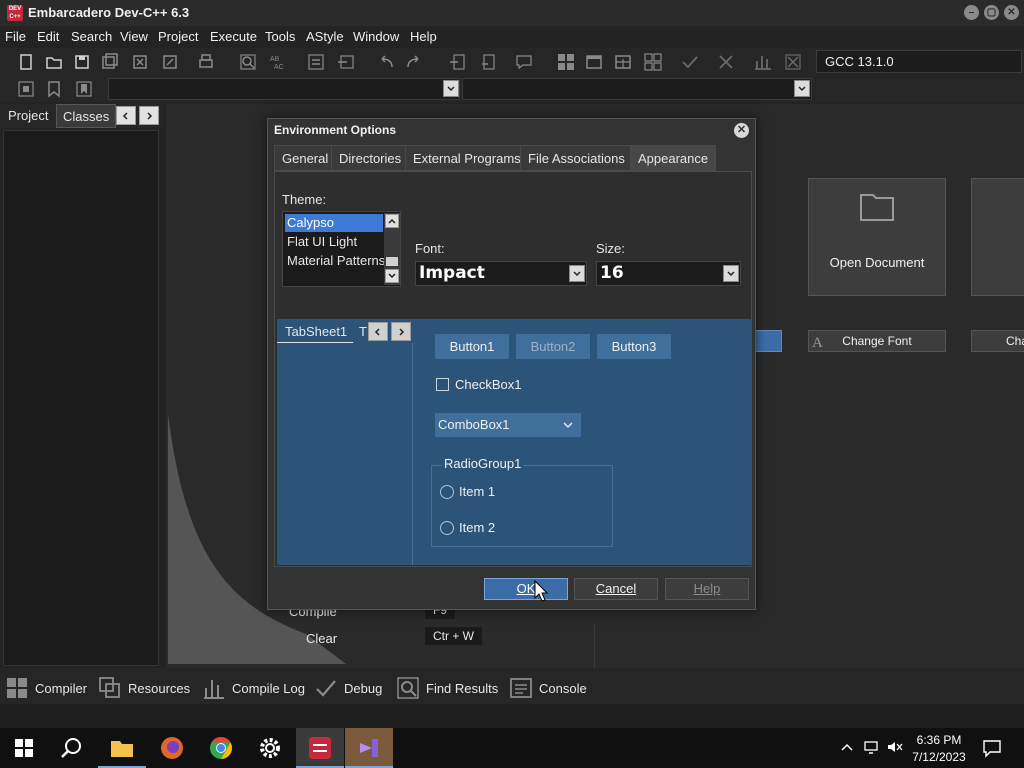  What do you see at coordinates (270, 748) in the screenshot?
I see `settings-button` at bounding box center [270, 748].